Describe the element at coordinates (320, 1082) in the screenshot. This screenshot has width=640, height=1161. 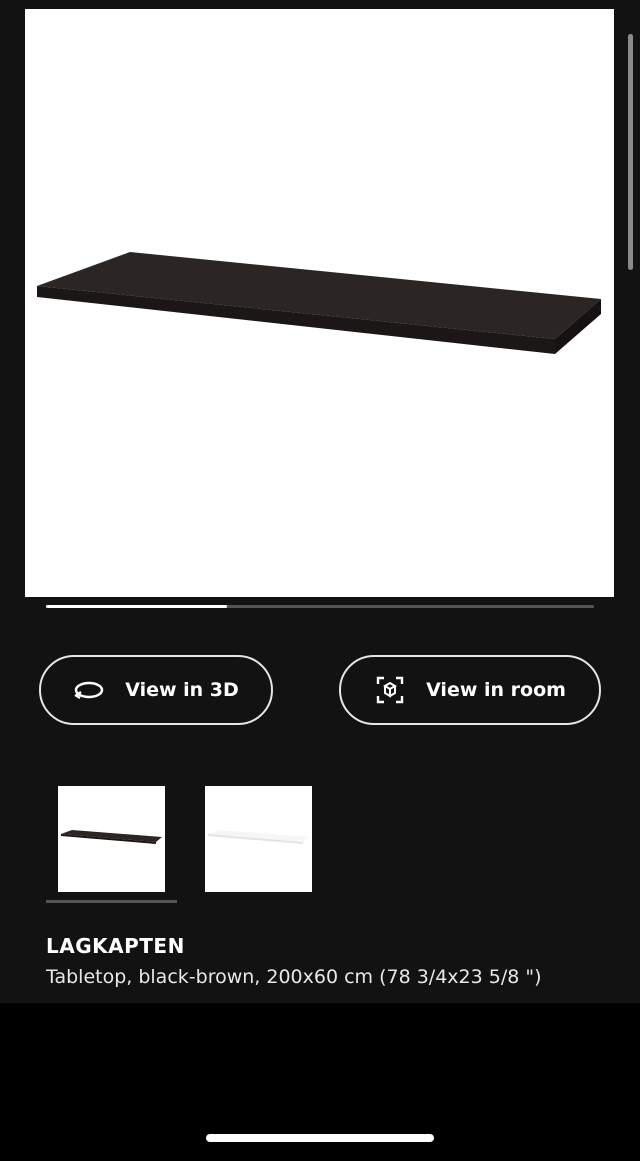
I see `bottom-safe-area` at that location.